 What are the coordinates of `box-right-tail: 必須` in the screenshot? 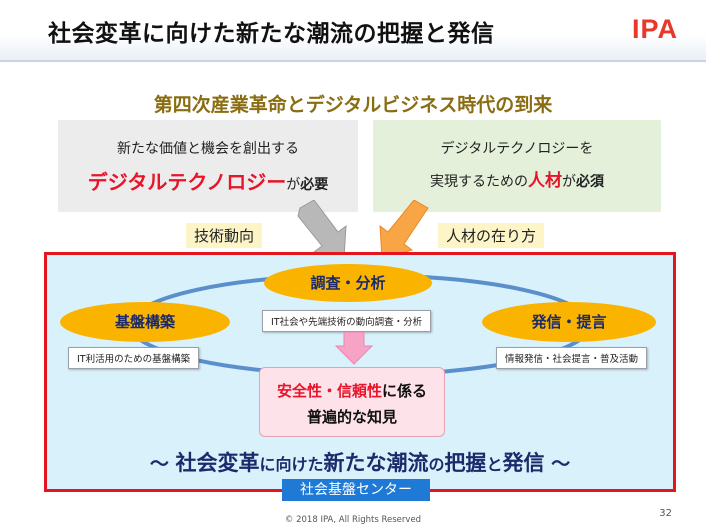 It's located at (590, 182).